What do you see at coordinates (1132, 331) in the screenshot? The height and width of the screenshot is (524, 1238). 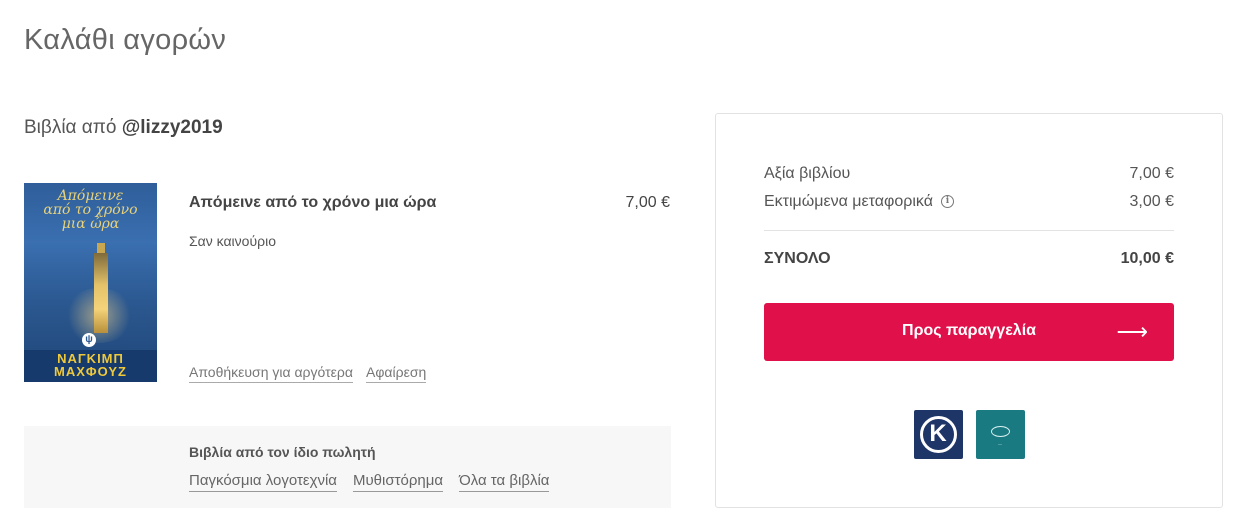 I see `arrow-right-icon: ⟶` at bounding box center [1132, 331].